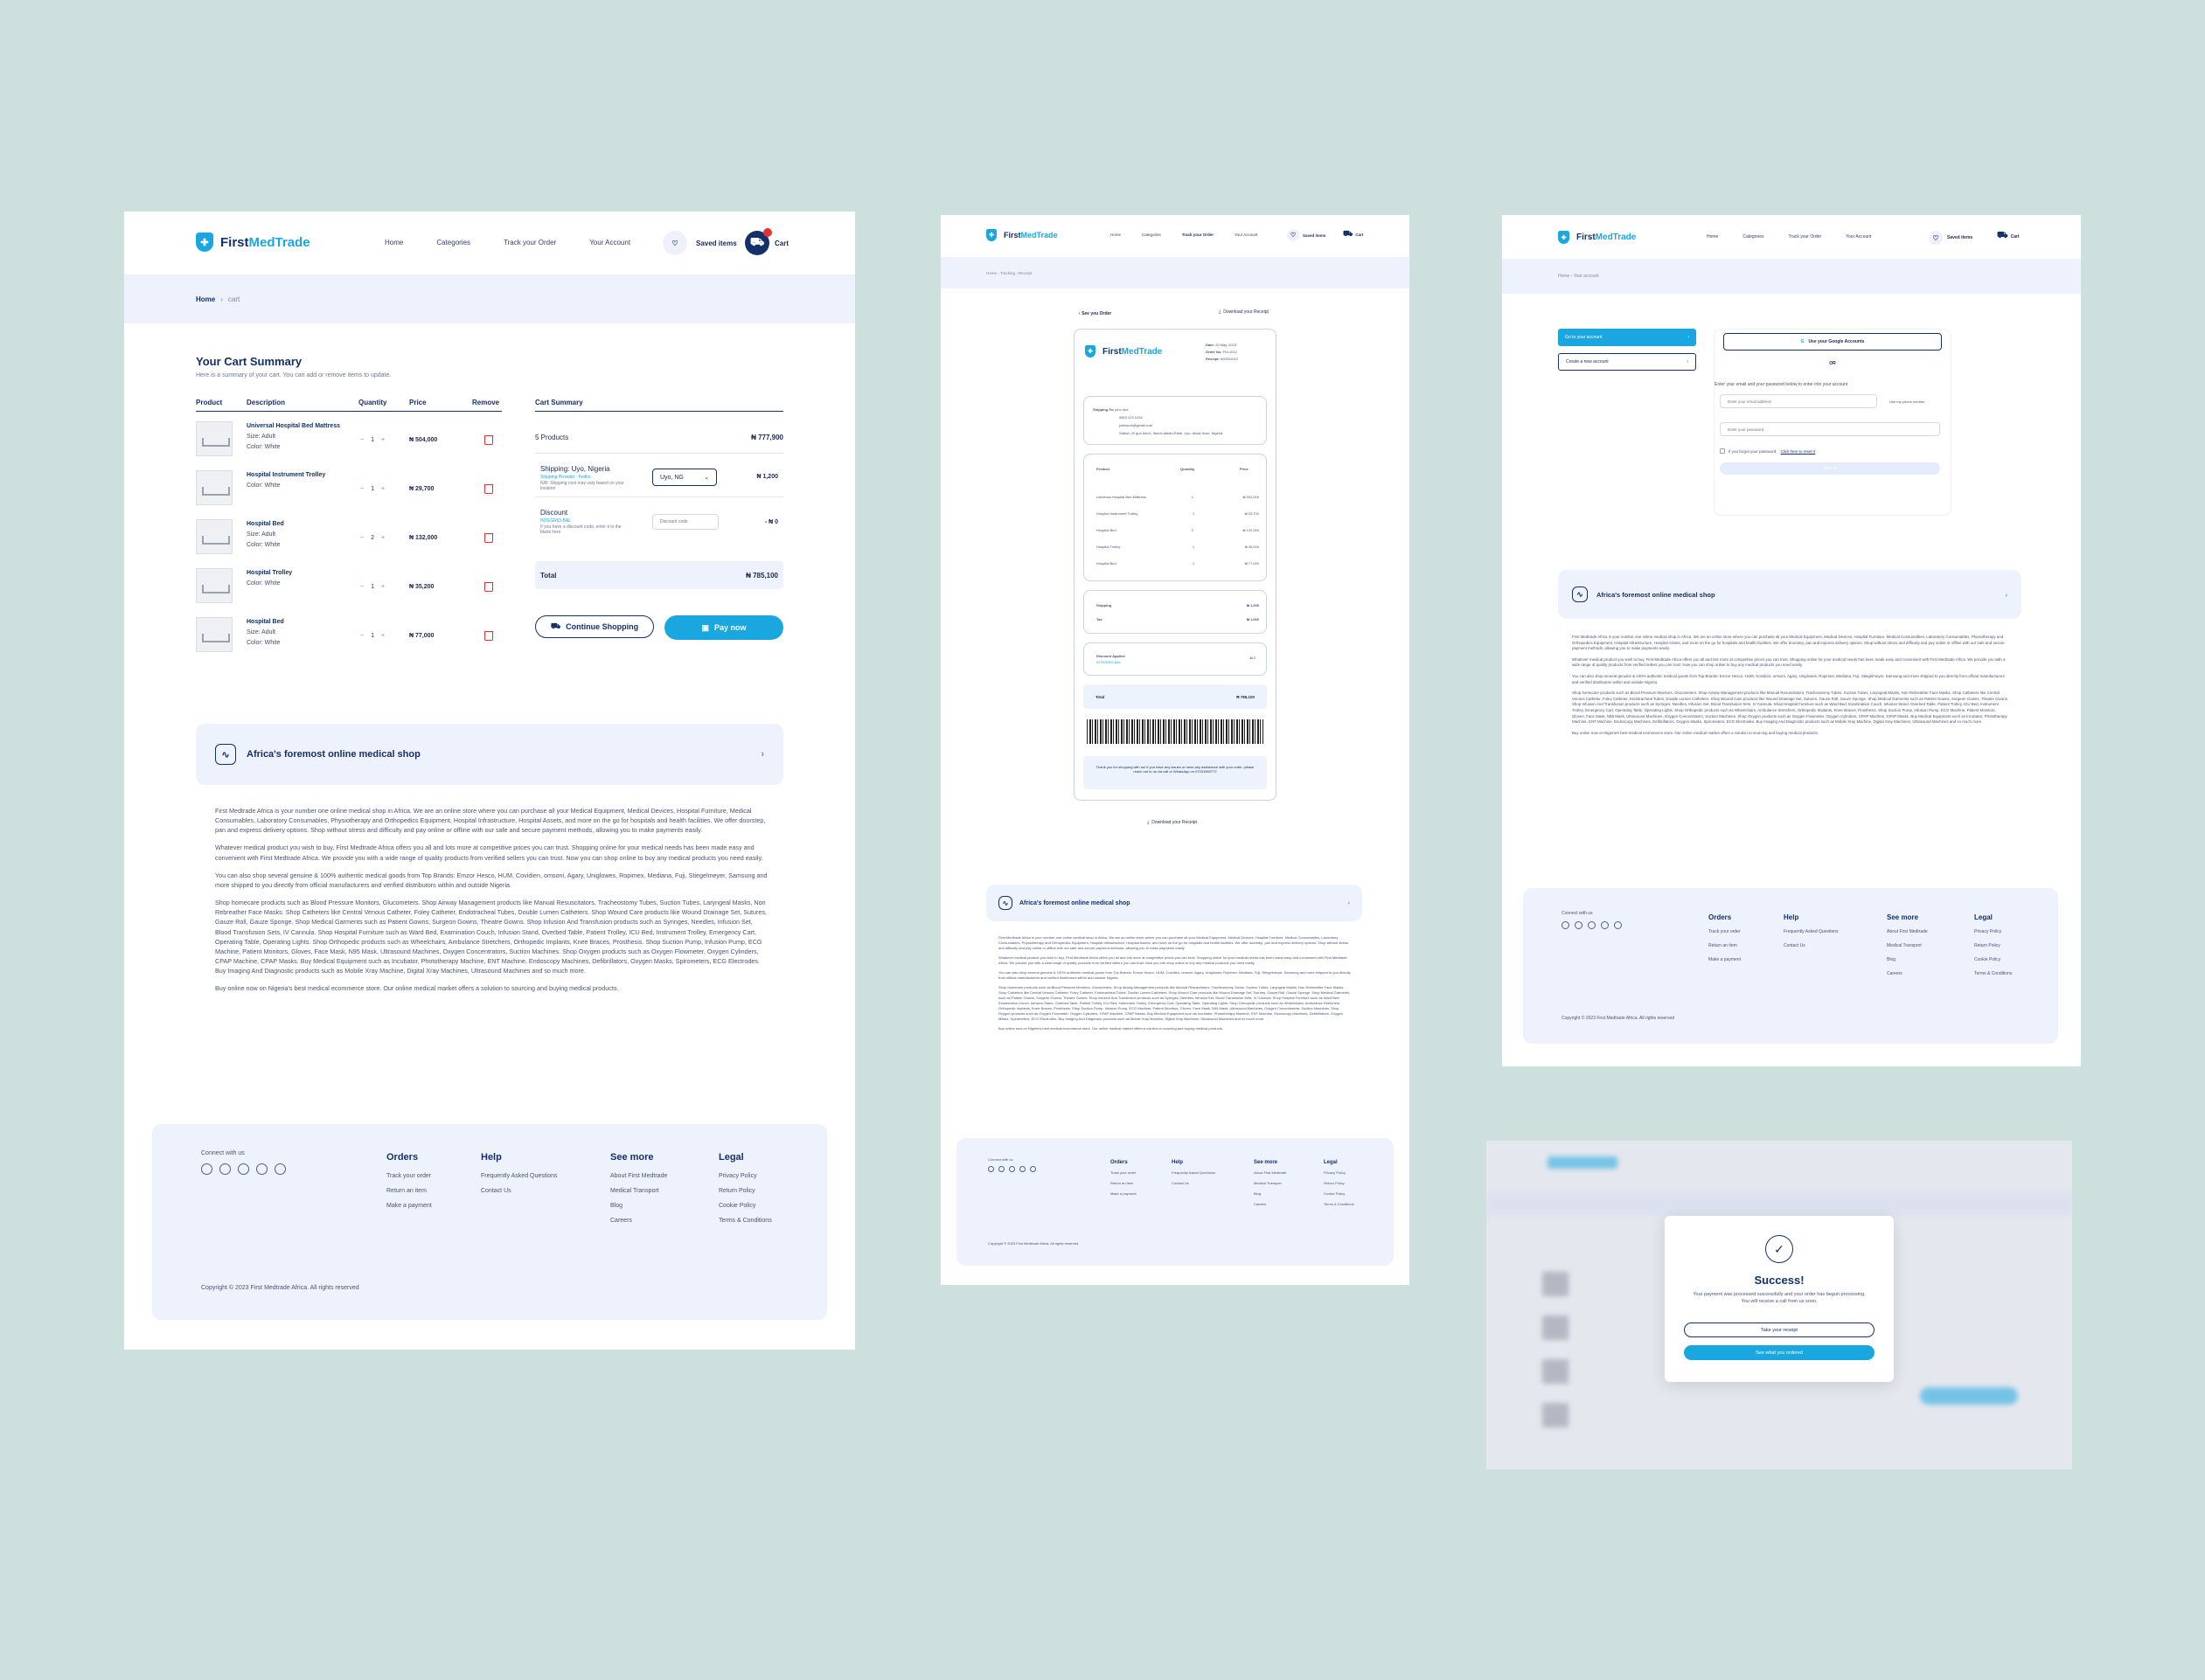 This screenshot has height=1680, width=2205. I want to click on product-name: Hospital Instrument Trolley, so click(286, 475).